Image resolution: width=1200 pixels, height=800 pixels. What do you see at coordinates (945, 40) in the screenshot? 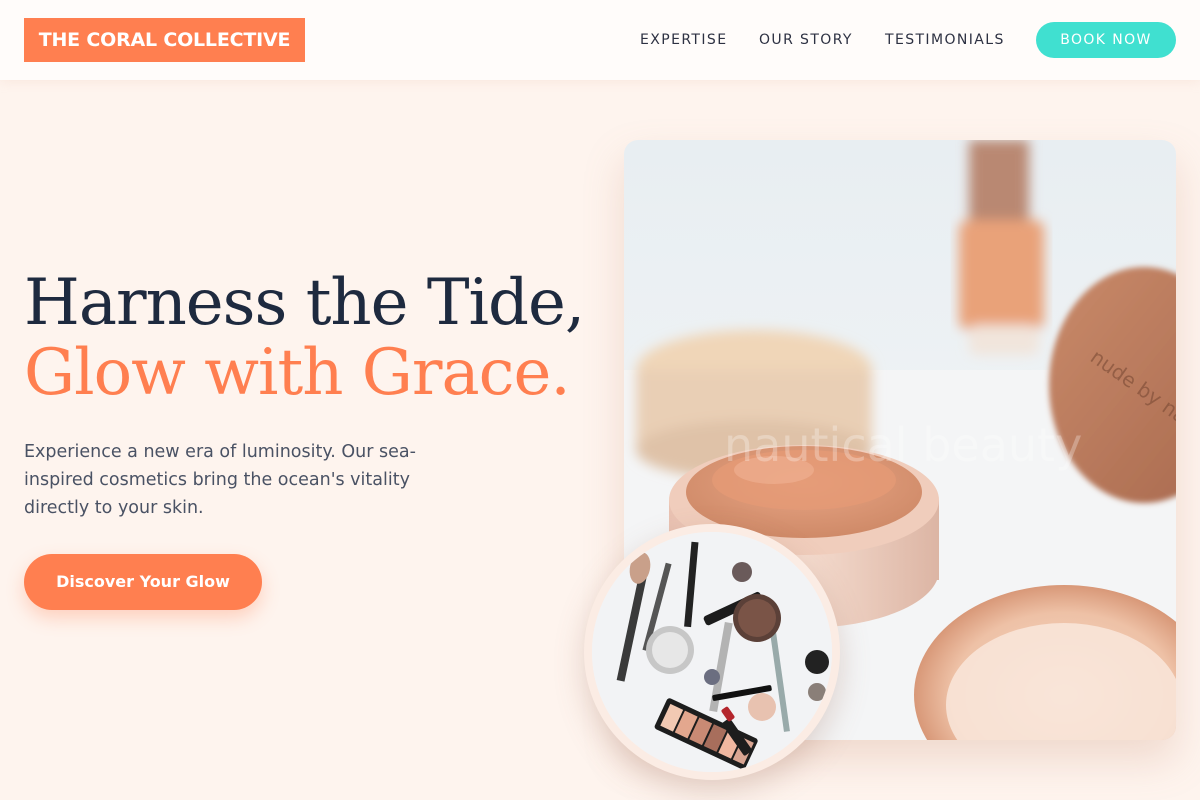
I see `nav-link-testimonials: TESTIMONIALS` at bounding box center [945, 40].